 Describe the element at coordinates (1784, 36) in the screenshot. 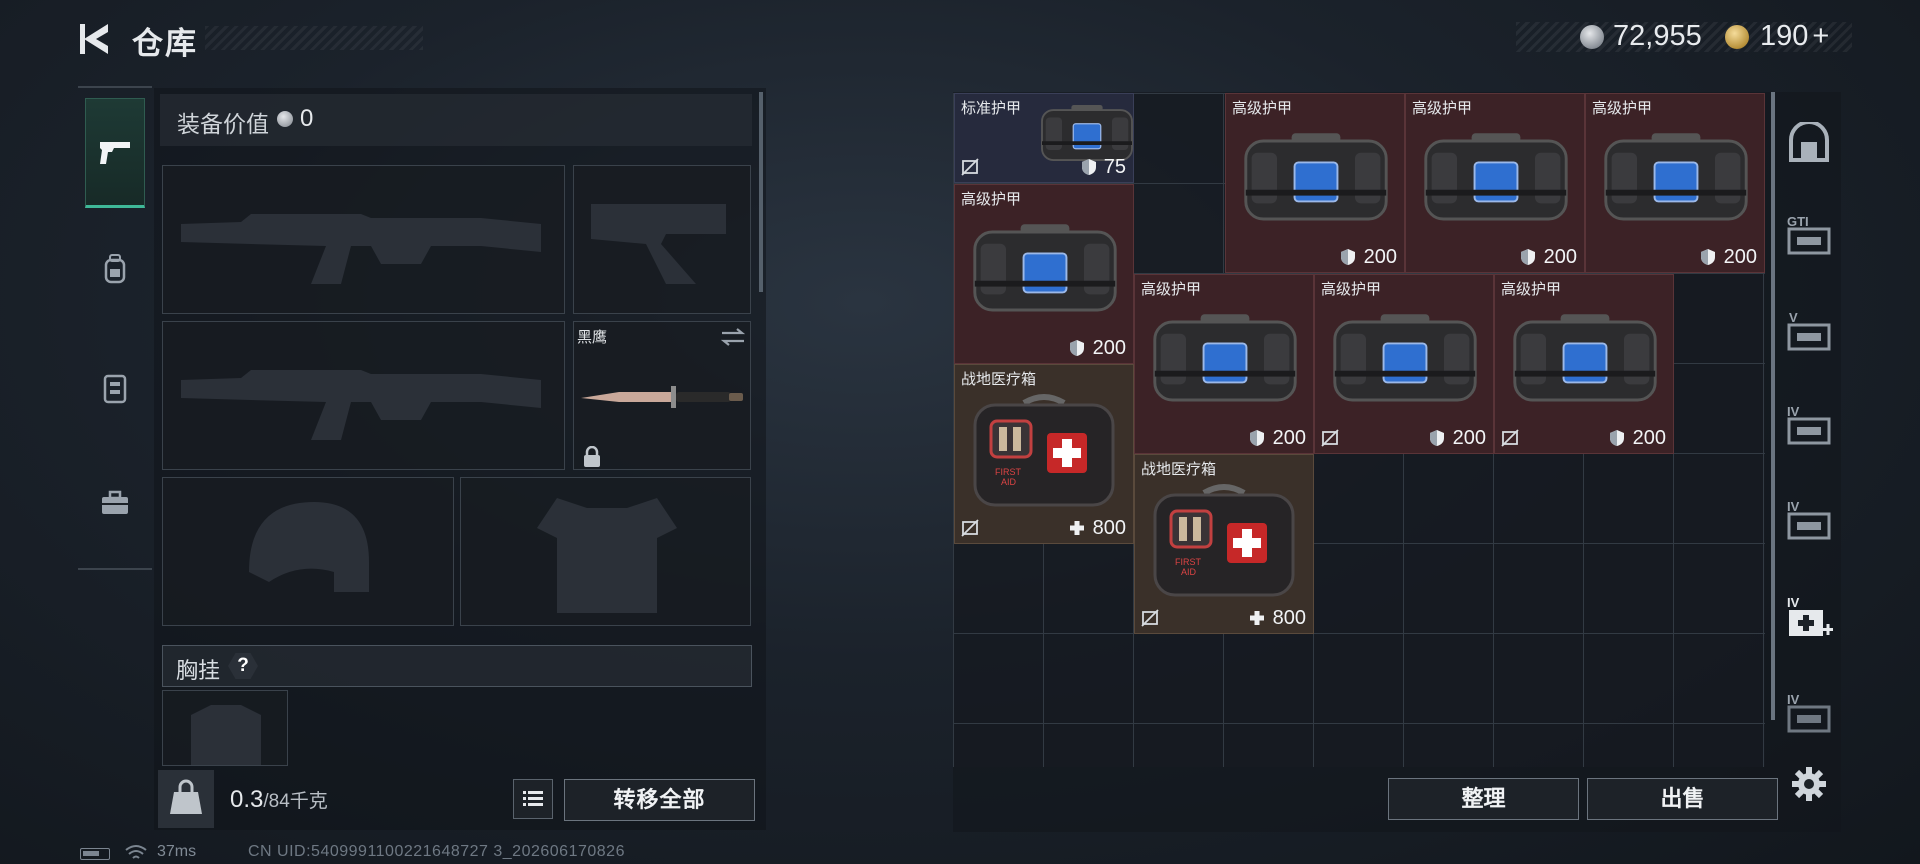

I see `gold-amount: 190` at that location.